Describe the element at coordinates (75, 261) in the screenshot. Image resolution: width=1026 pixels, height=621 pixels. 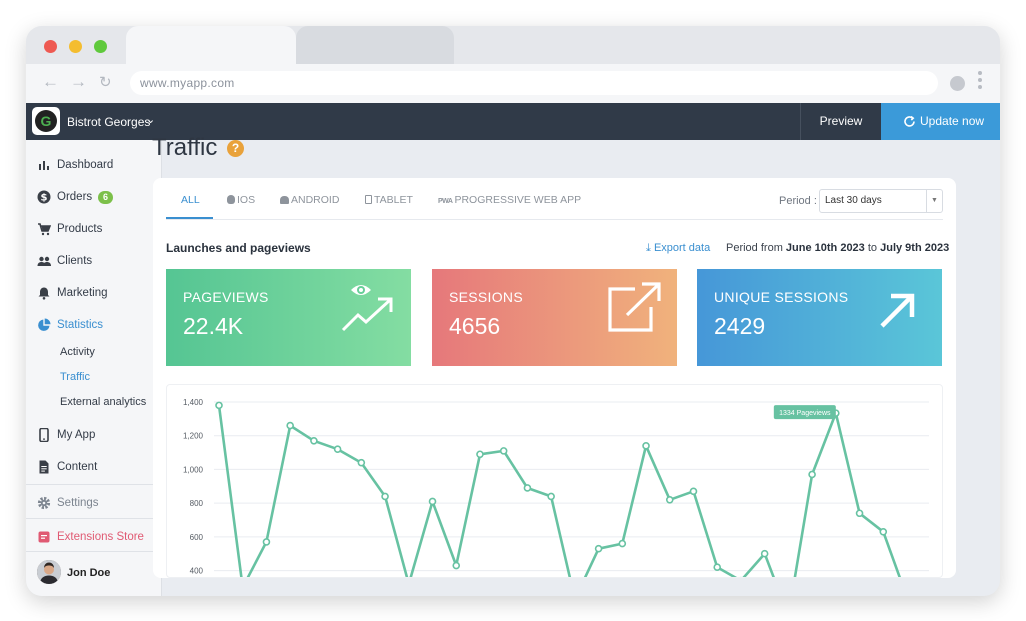
I see `sidebar-label: Clients` at that location.